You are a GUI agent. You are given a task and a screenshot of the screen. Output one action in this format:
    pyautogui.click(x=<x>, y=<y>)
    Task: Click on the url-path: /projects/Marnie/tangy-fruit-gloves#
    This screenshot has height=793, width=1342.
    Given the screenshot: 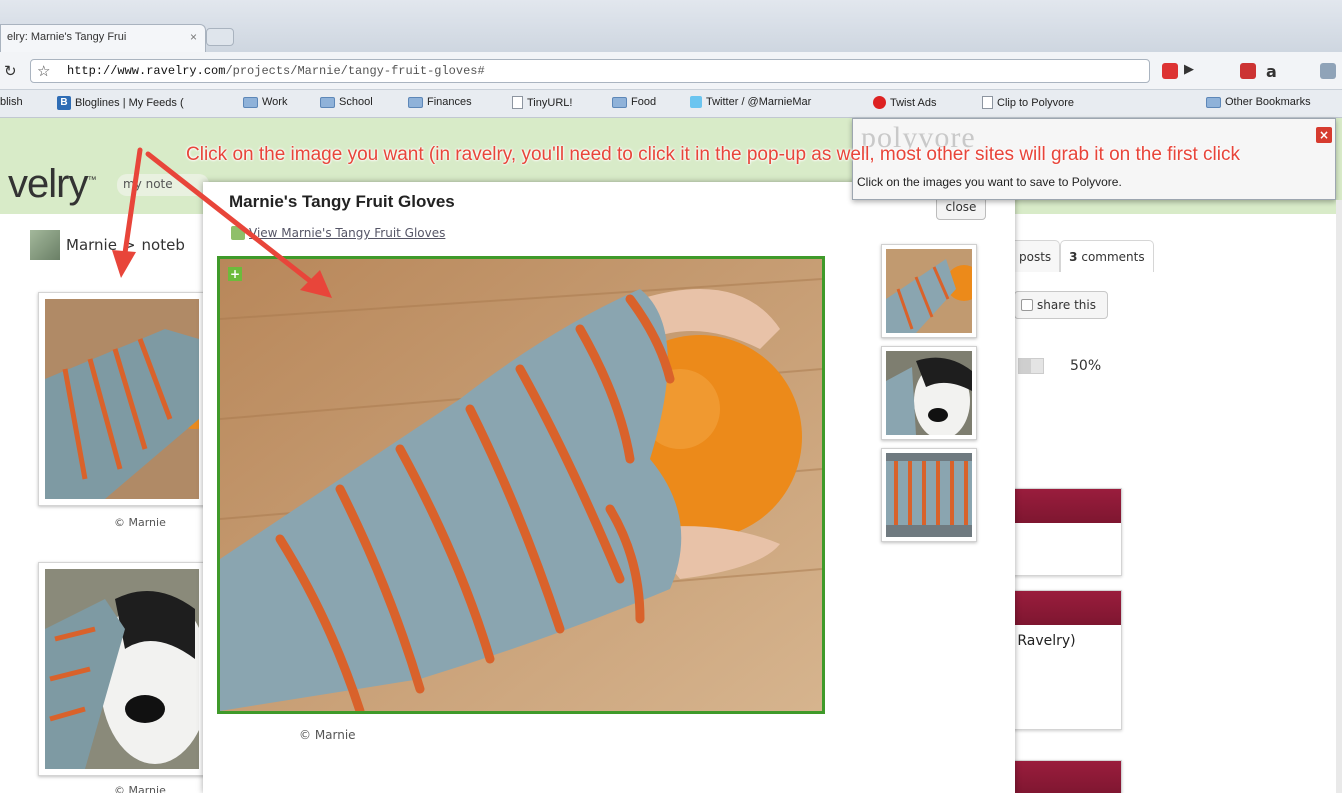 What is the action you would take?
    pyautogui.click(x=355, y=71)
    